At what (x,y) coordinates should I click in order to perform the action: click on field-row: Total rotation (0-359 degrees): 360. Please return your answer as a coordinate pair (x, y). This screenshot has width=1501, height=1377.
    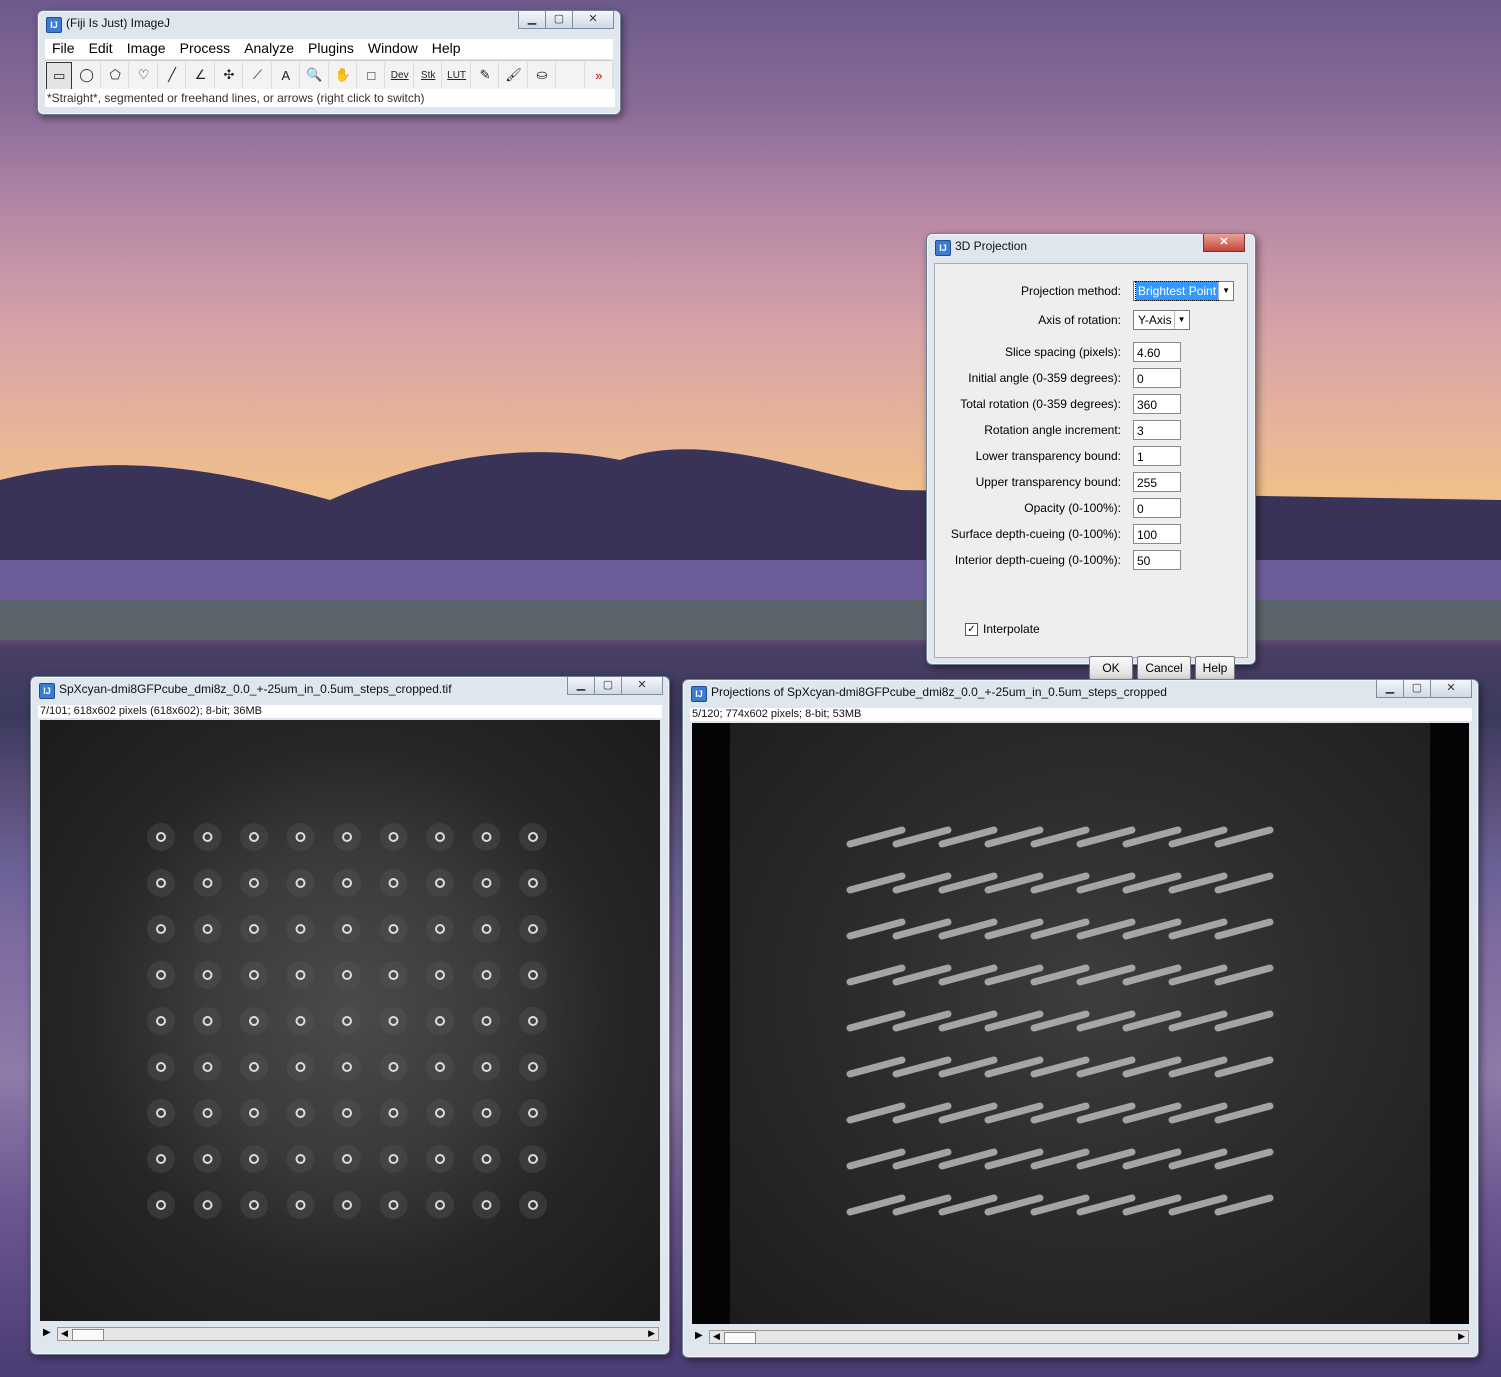
    Looking at the image, I should click on (1091, 405).